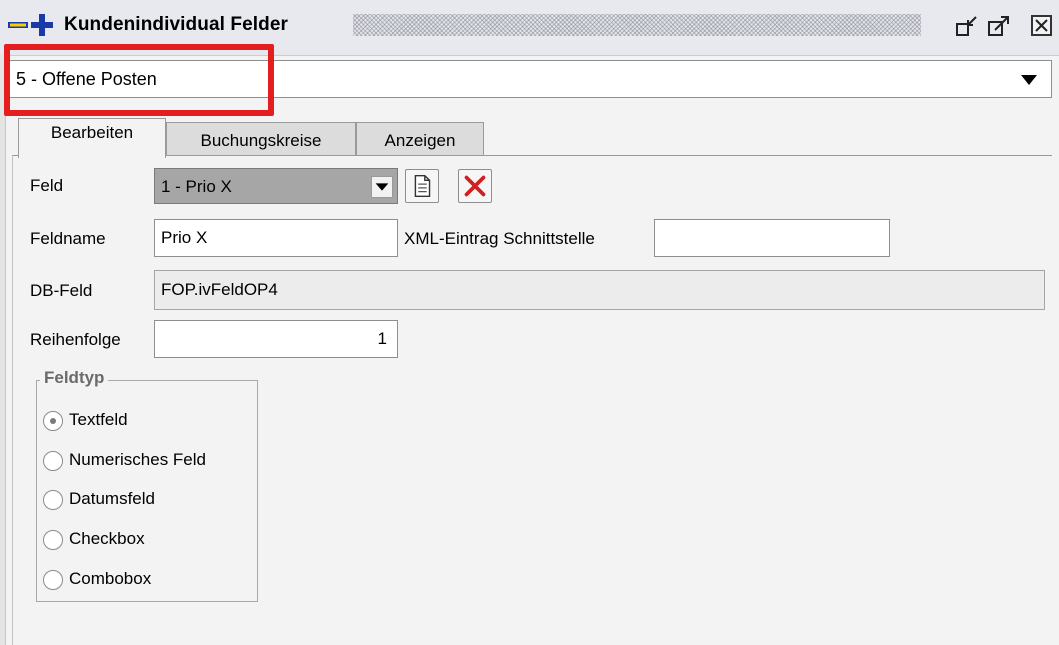  I want to click on reihenfolge-input: 1, so click(276, 339).